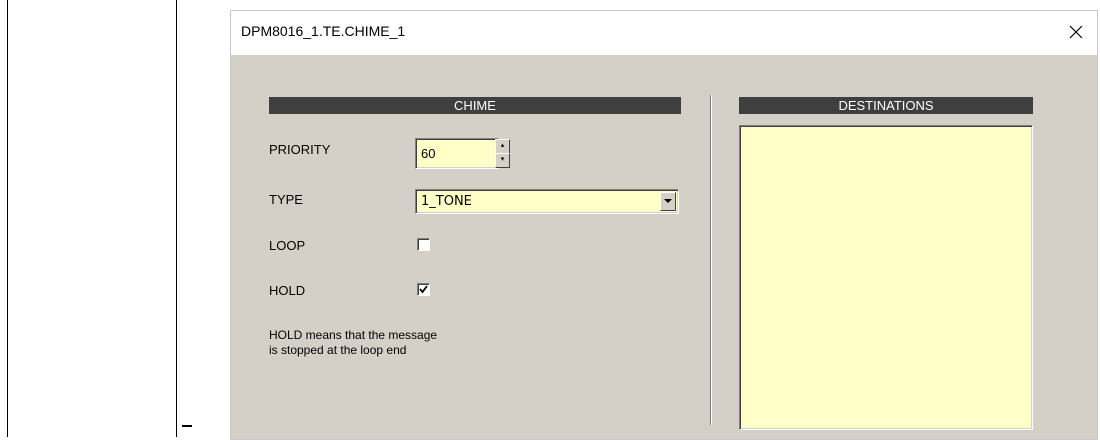 The width and height of the screenshot is (1100, 440). Describe the element at coordinates (428, 153) in the screenshot. I see `priority-value: 60` at that location.